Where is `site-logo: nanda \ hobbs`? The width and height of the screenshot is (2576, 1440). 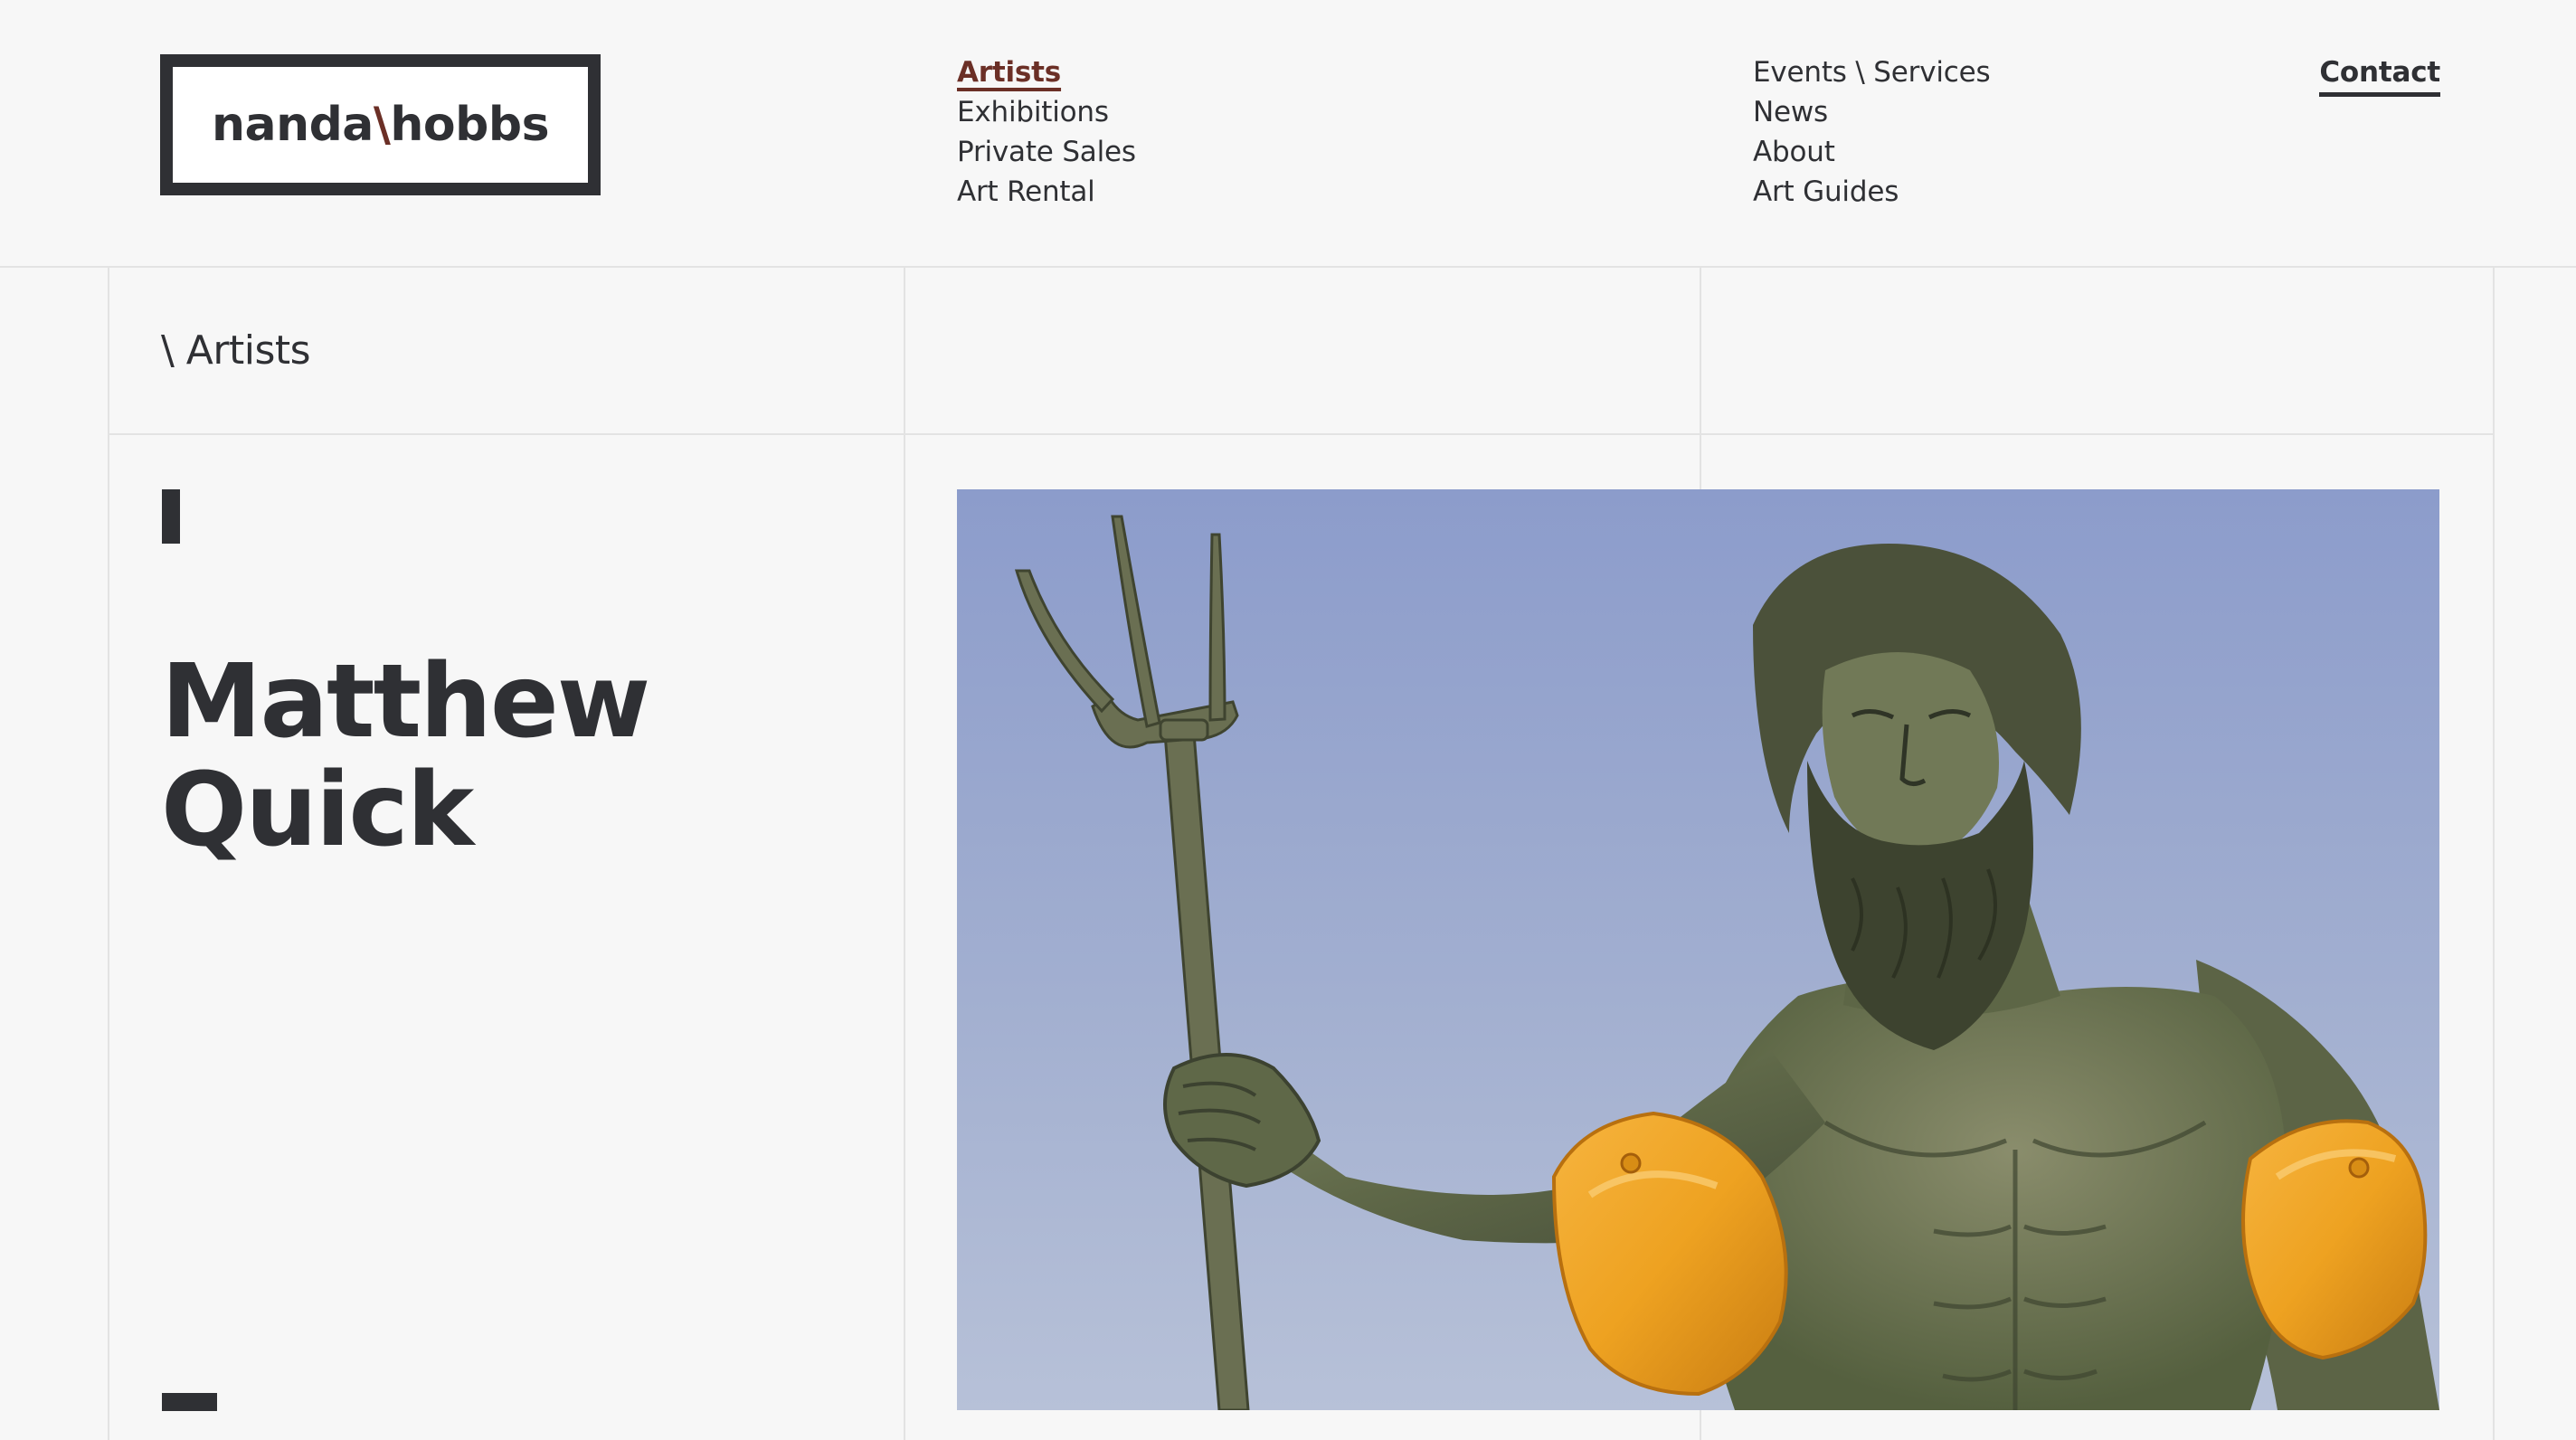 site-logo: nanda \ hobbs is located at coordinates (380, 125).